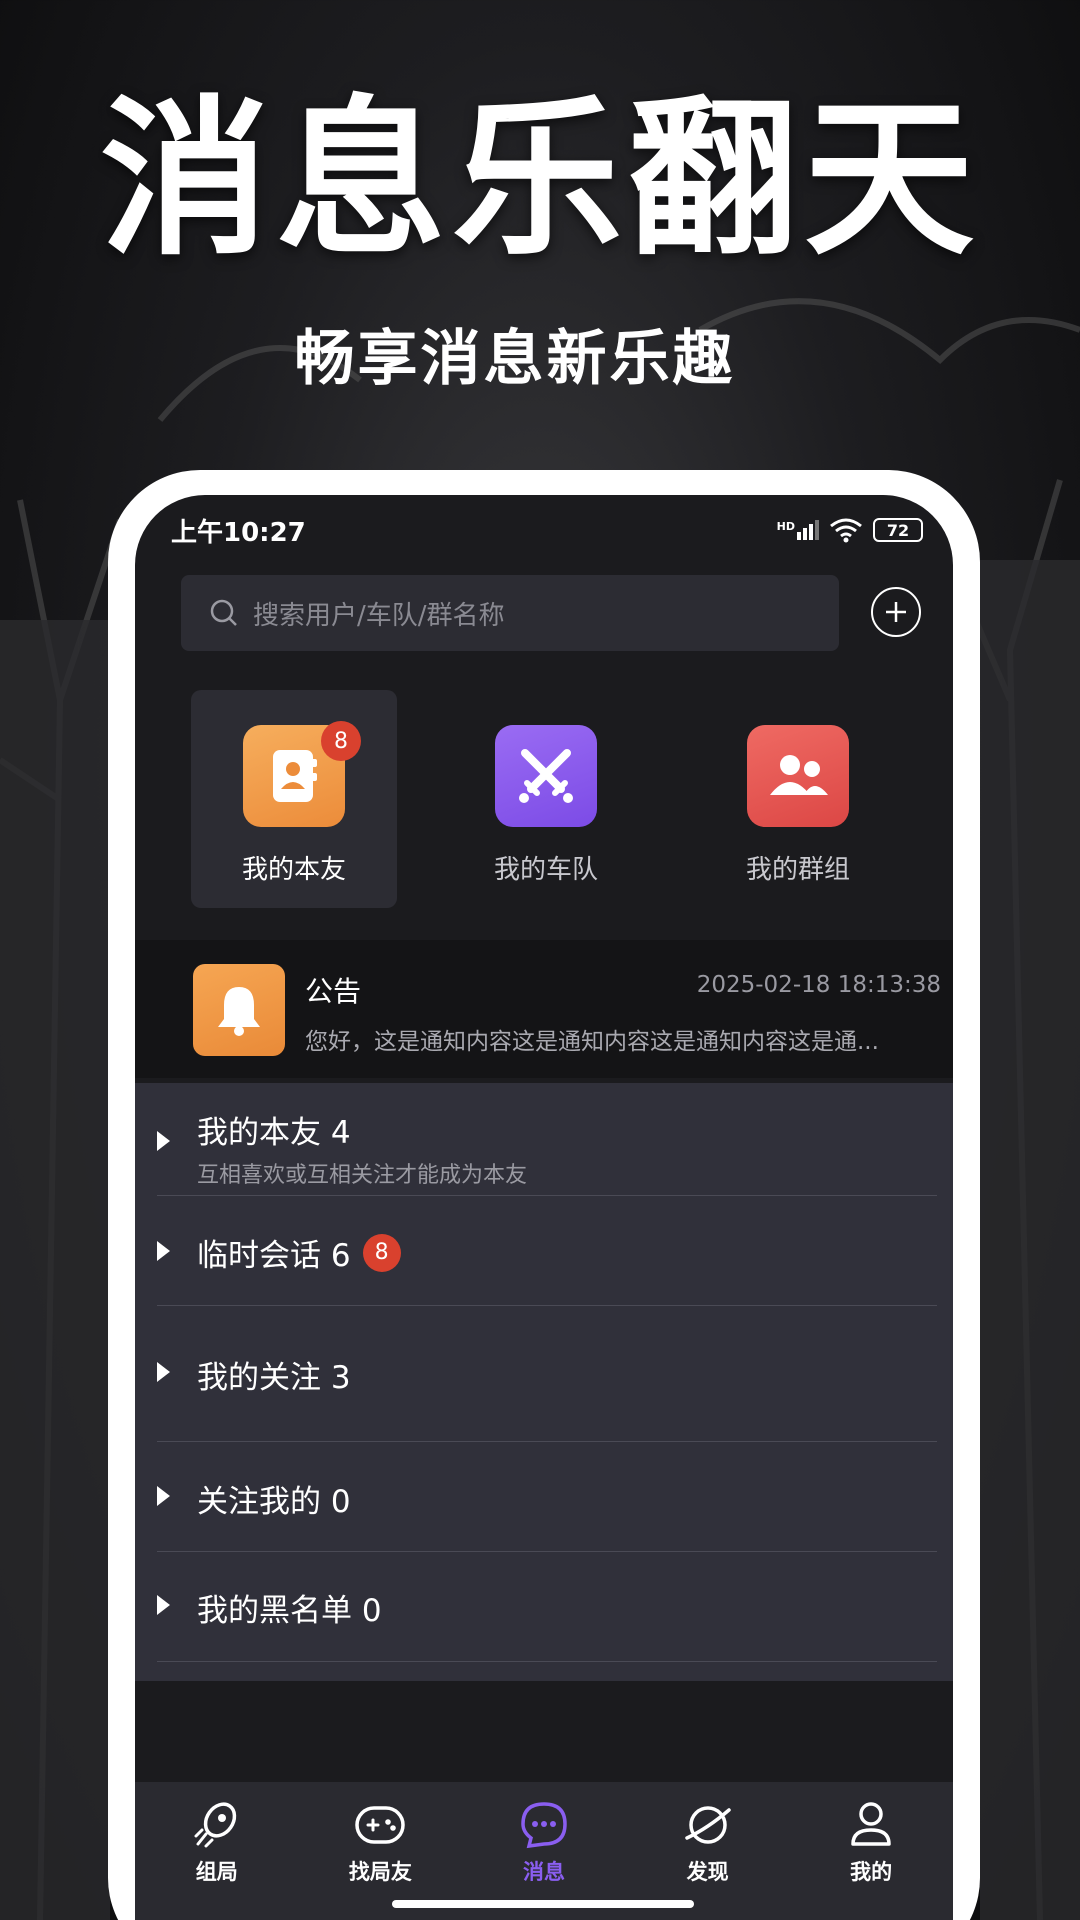  I want to click on battery-level: 72, so click(898, 530).